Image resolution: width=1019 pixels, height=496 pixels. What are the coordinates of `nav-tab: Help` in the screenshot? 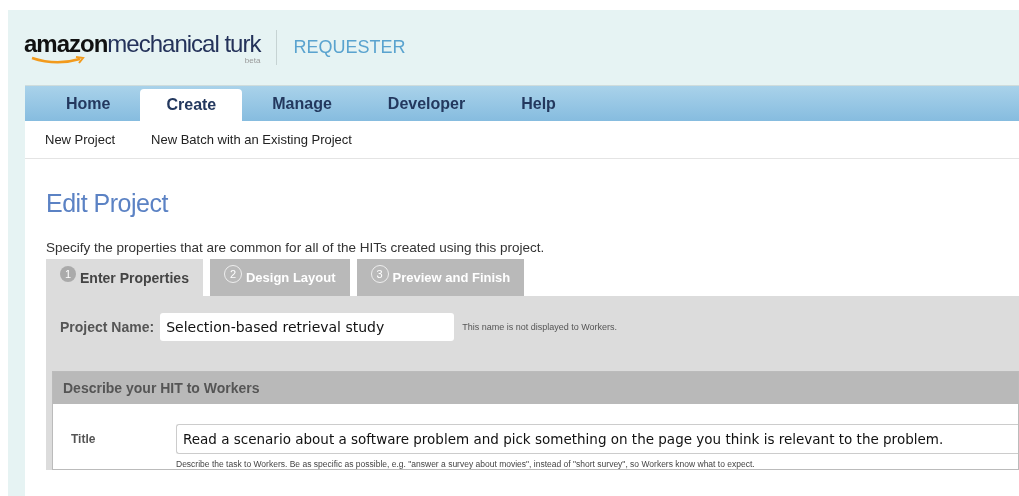 It's located at (538, 103).